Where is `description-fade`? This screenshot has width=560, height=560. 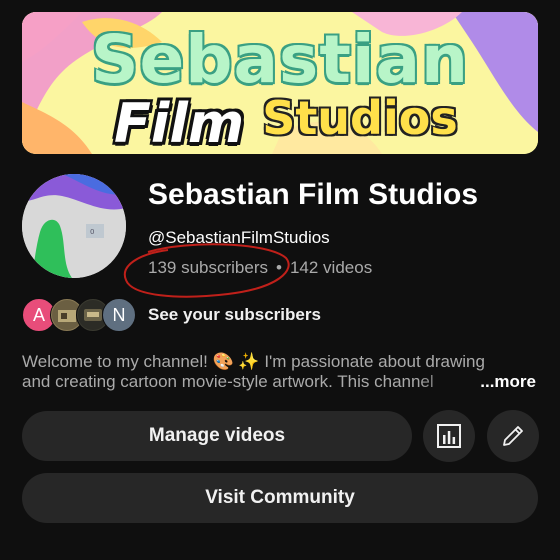 description-fade is located at coordinates (446, 382).